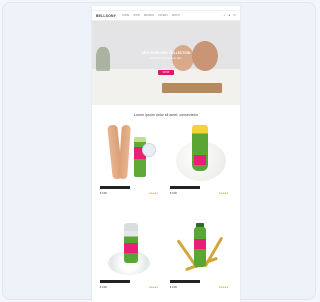  What do you see at coordinates (176, 15) in the screenshot?
I see `nav-item-about: ABOUT` at bounding box center [176, 15].